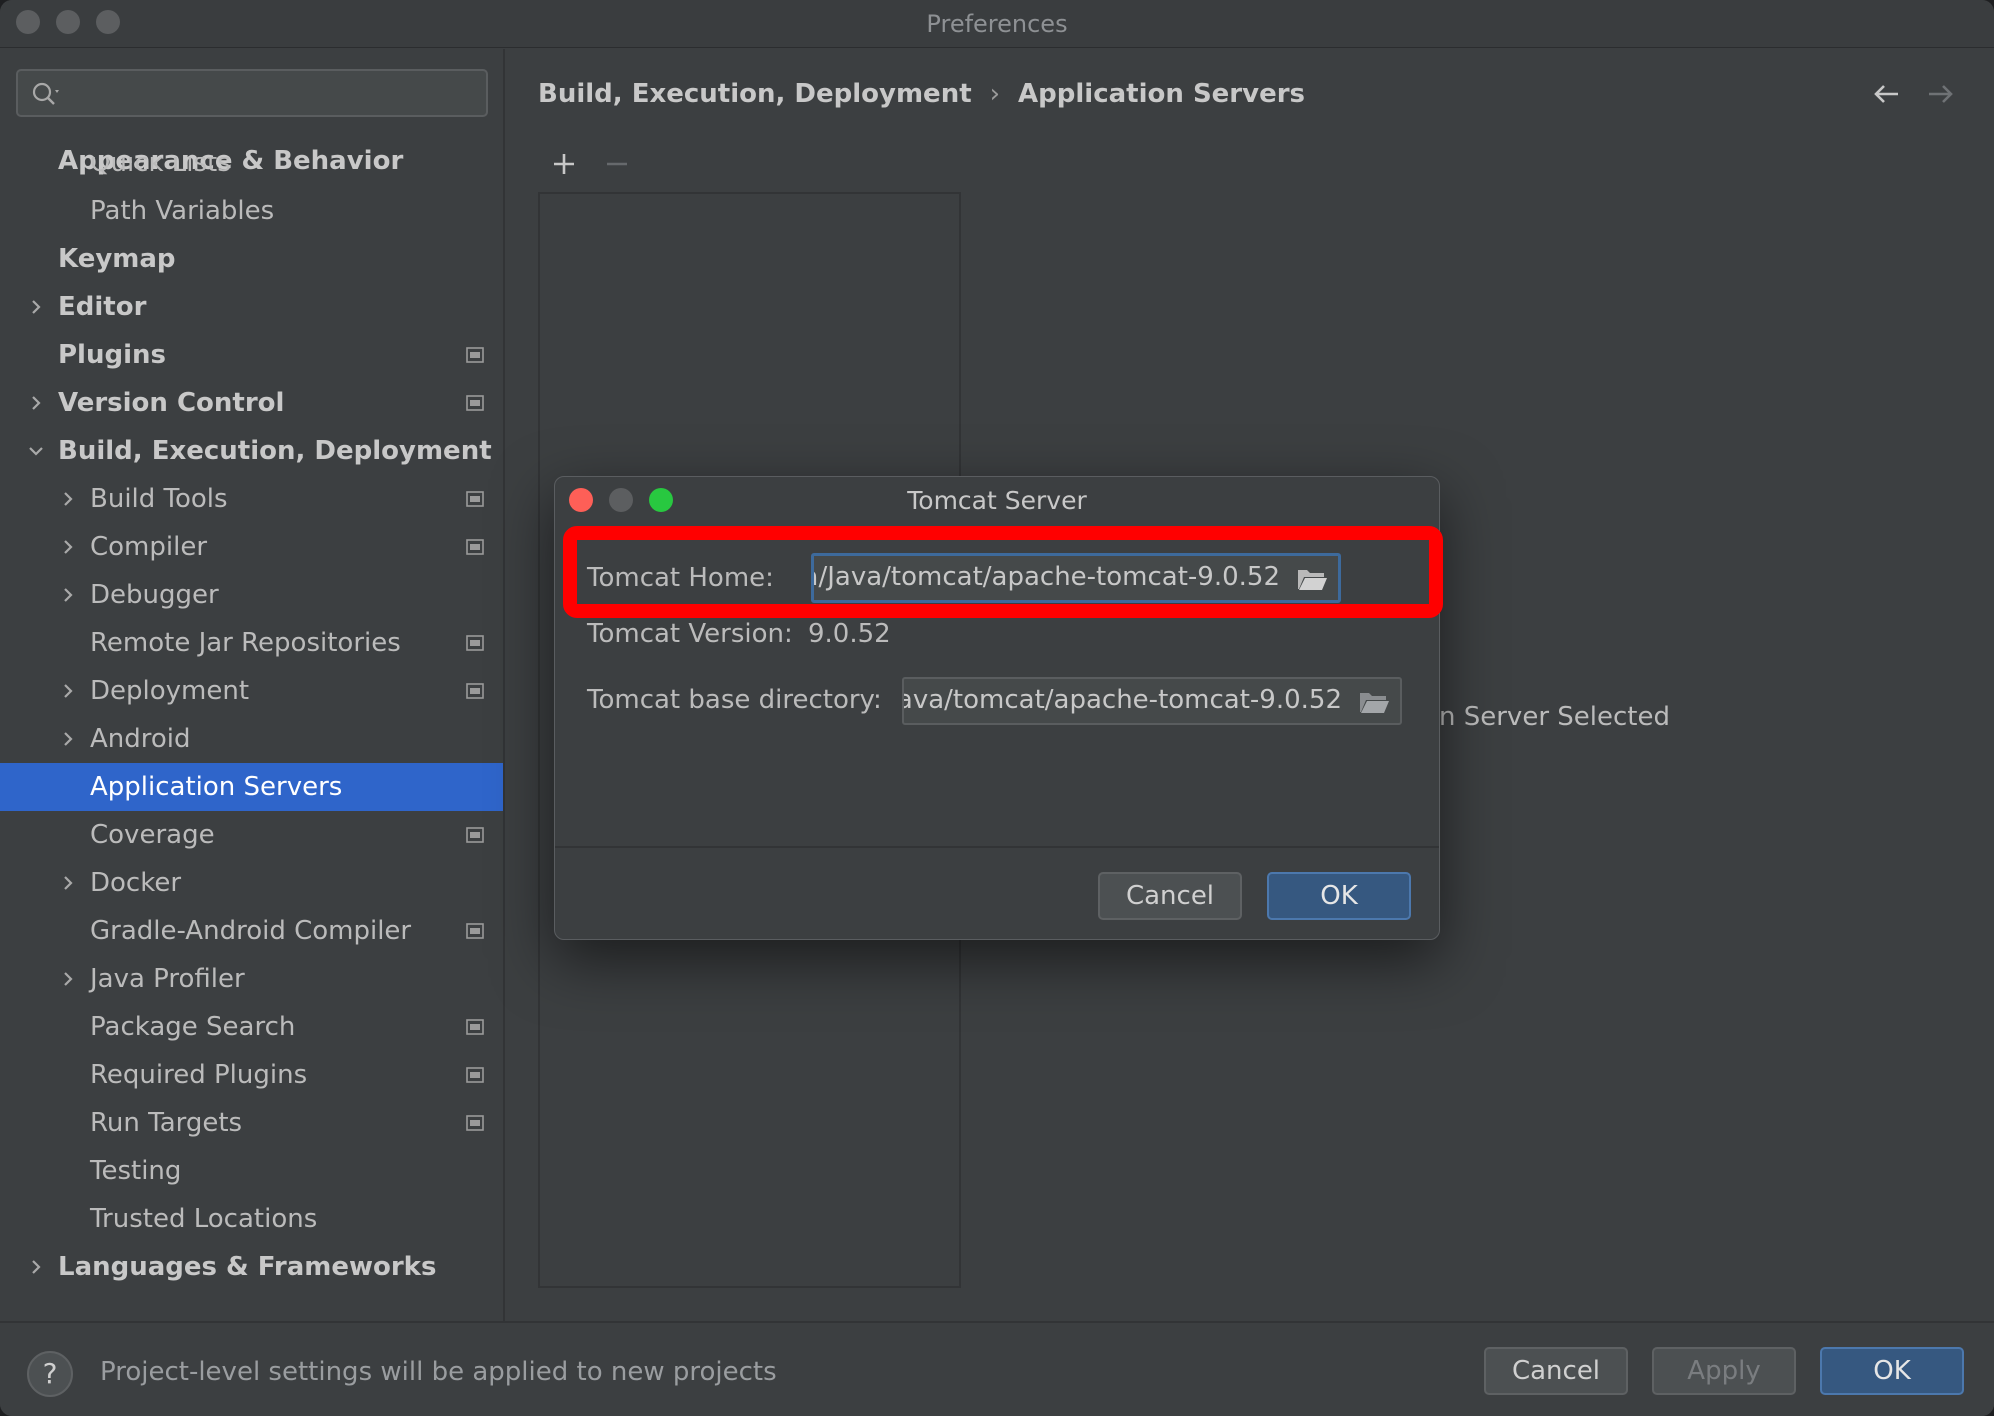  Describe the element at coordinates (204, 1219) in the screenshot. I see `sidebar-item-label: Trusted Locations` at that location.